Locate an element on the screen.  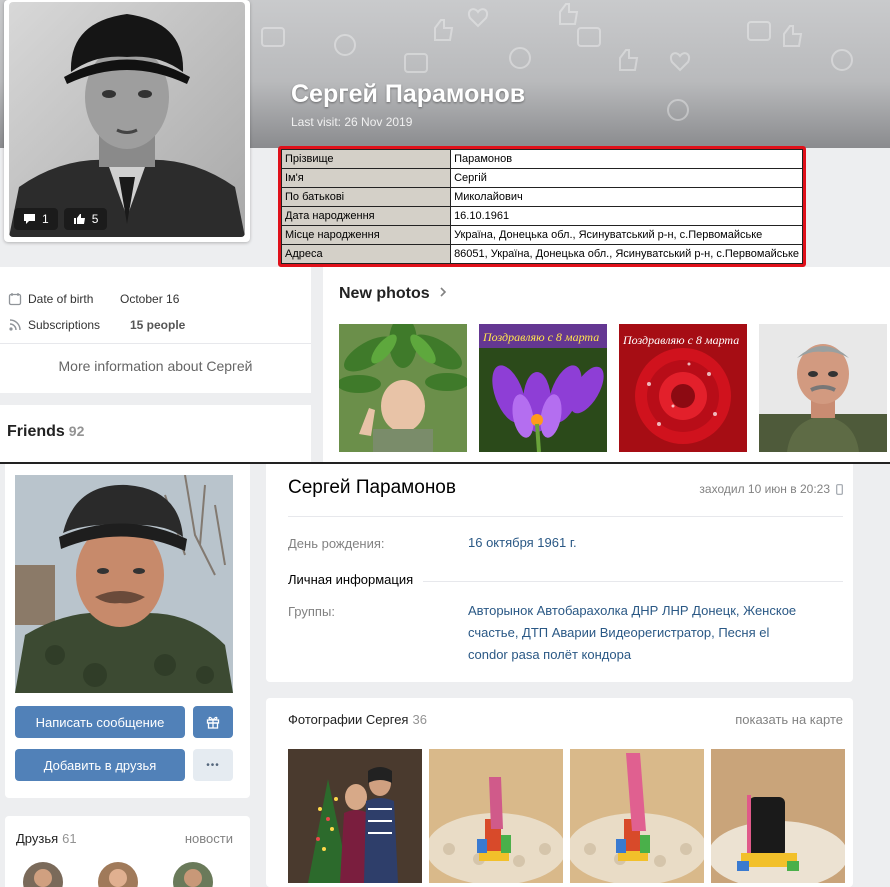
friends-block: Friends 92 is located at coordinates (155, 433).